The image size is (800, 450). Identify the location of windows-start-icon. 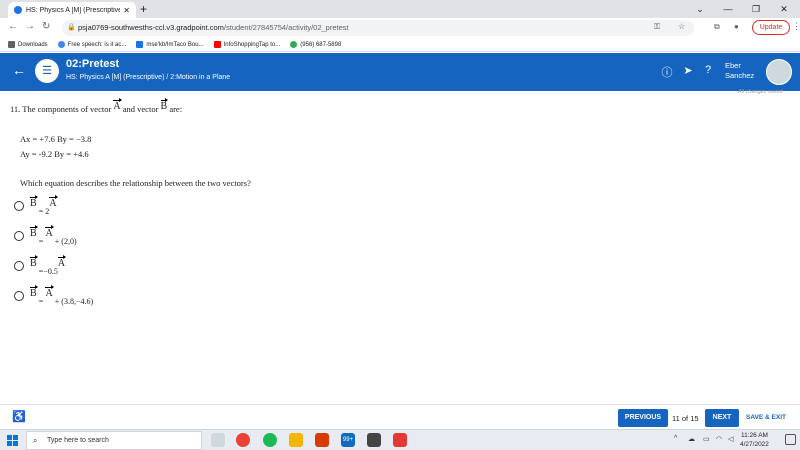
(12, 440).